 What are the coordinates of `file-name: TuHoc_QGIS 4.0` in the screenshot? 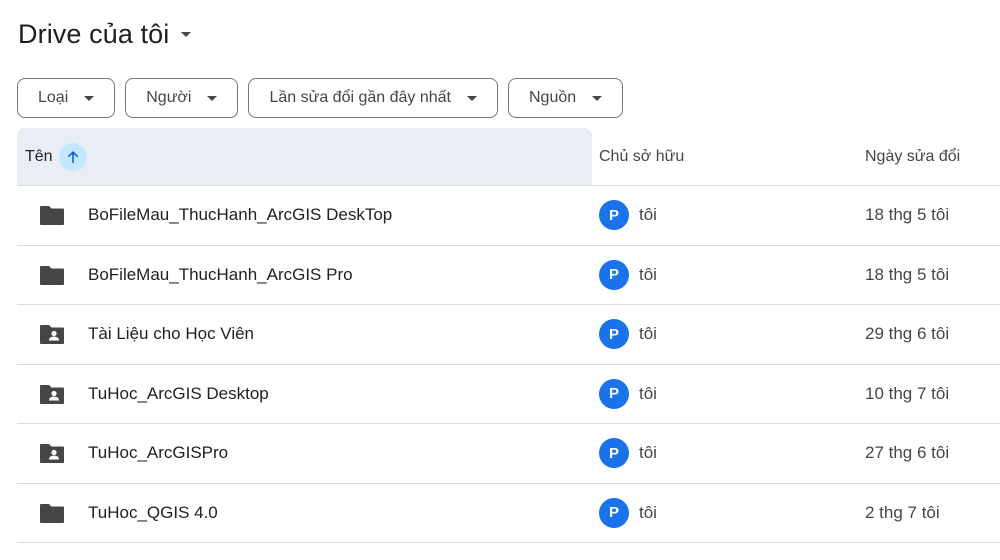 It's located at (153, 512).